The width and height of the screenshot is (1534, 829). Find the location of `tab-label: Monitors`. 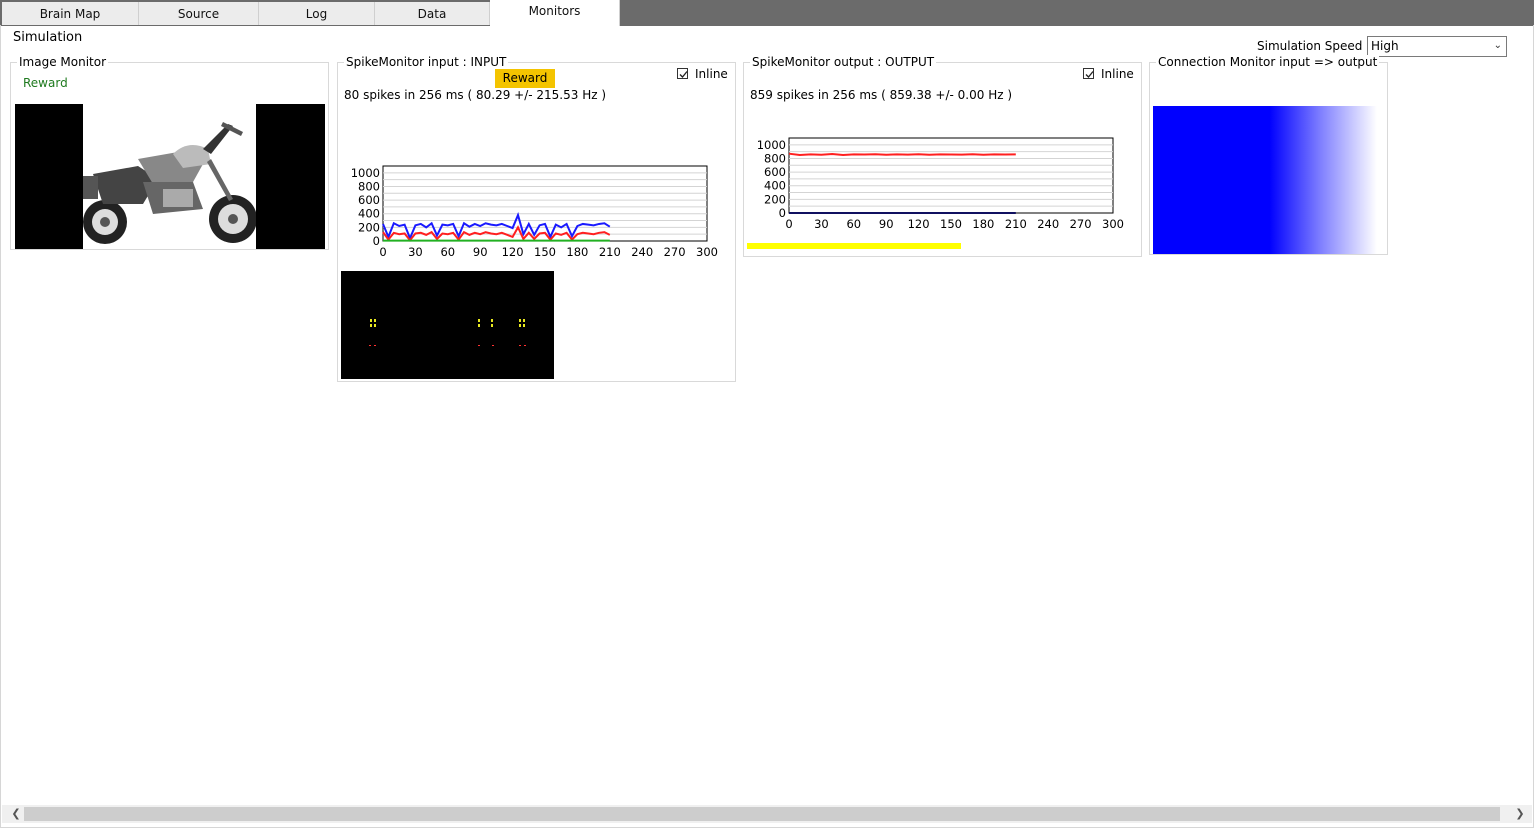

tab-label: Monitors is located at coordinates (554, 11).